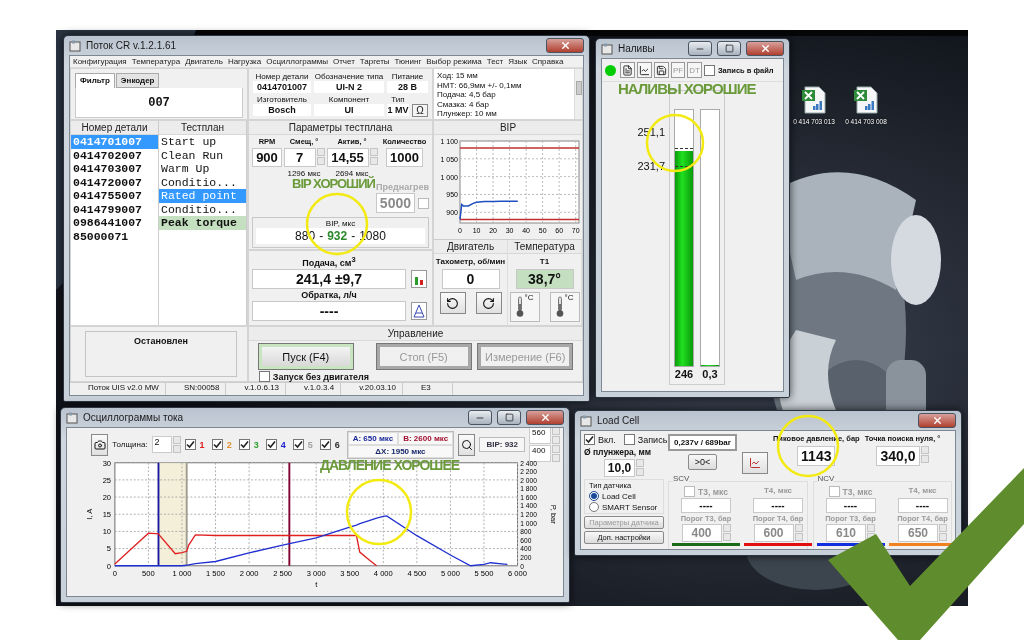 The width and height of the screenshot is (1024, 640). Describe the element at coordinates (540, 436) in the screenshot. I see `range-field: 560` at that location.